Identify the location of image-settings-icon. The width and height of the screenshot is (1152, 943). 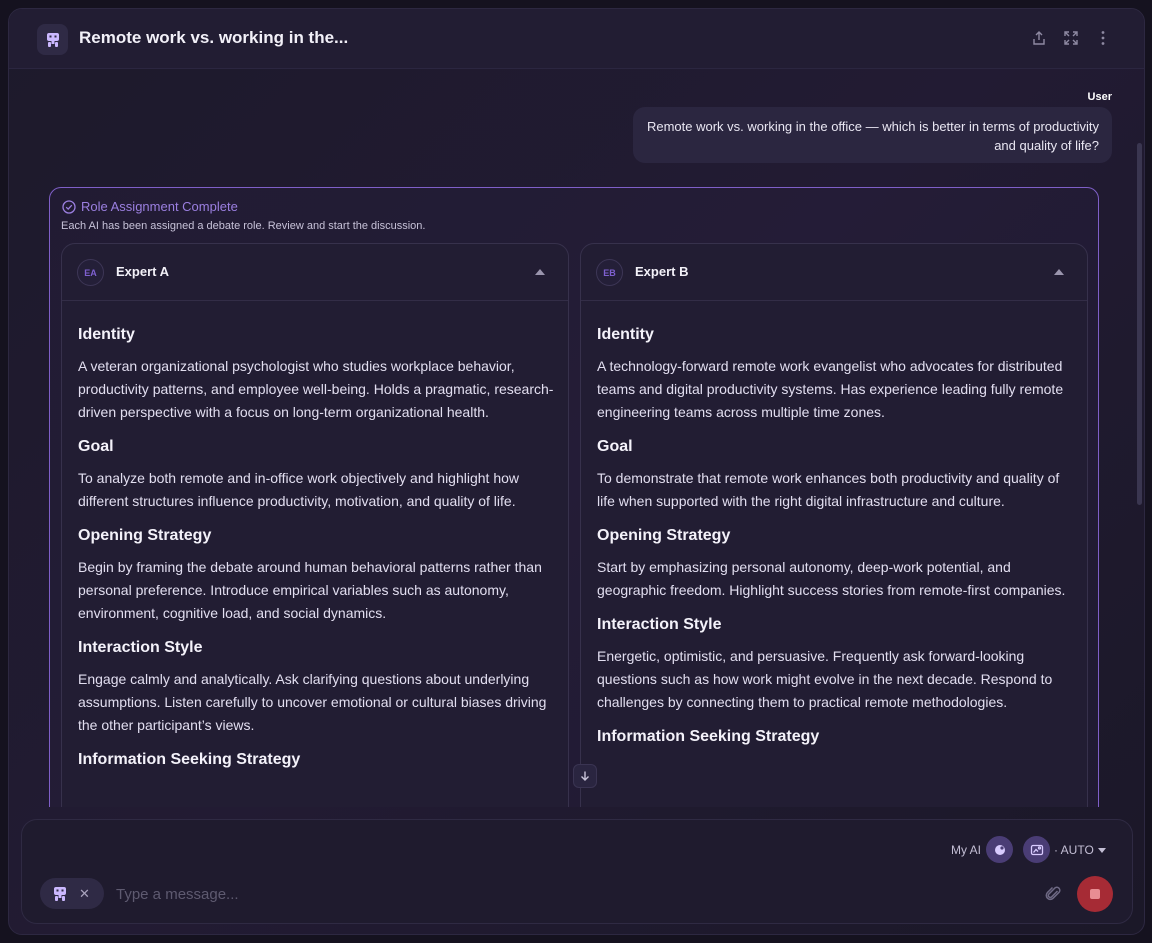
(1036, 849).